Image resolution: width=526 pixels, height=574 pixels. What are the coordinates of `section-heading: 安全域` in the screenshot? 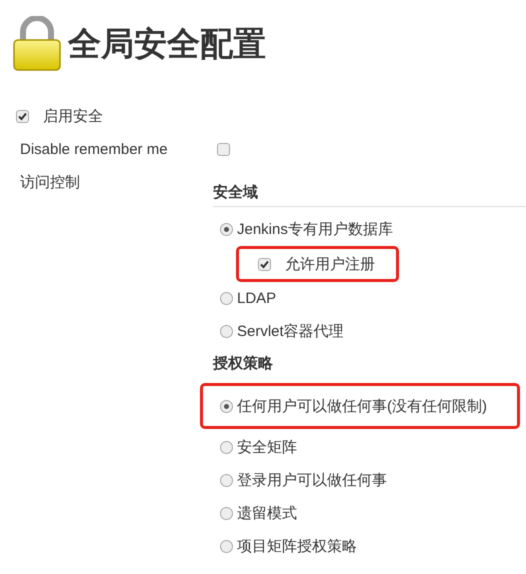 It's located at (369, 195).